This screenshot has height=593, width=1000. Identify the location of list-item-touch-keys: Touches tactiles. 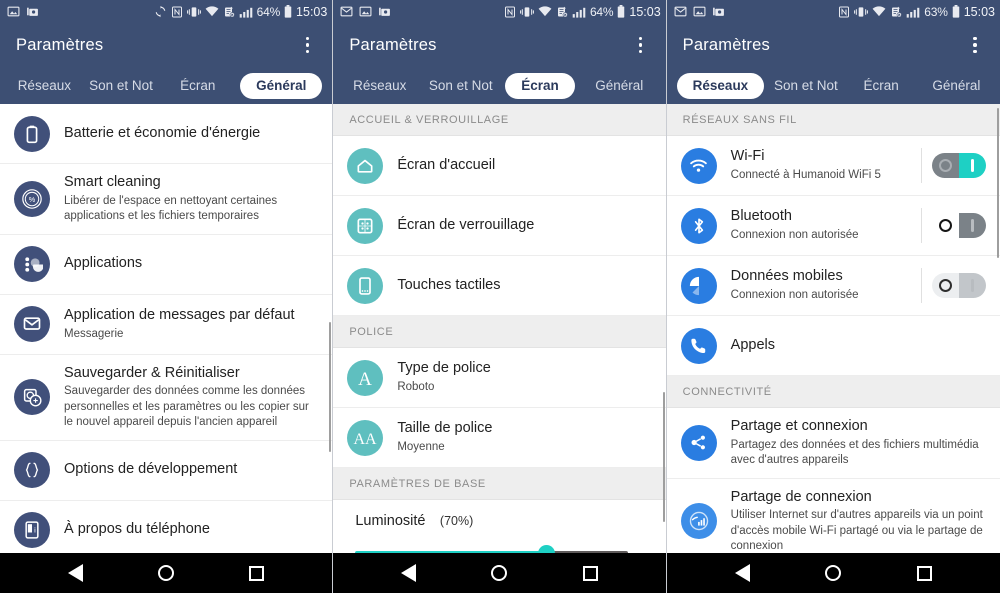
(499, 286).